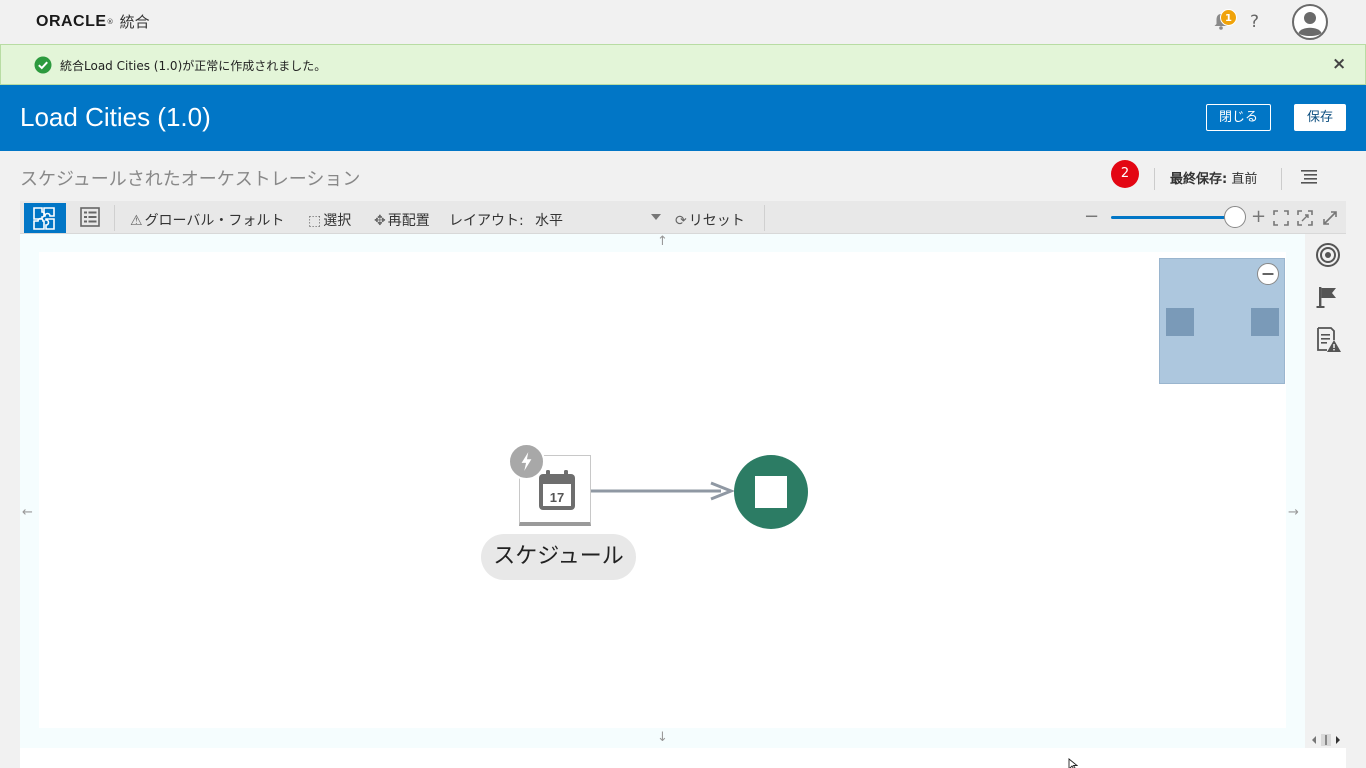 This screenshot has height=768, width=1366. I want to click on rearrange-button: ✥ 再配置, so click(402, 220).